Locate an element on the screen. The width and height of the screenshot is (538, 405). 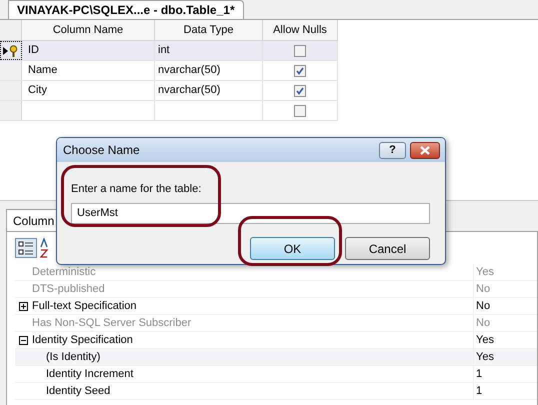
property-name: (Is Identity) is located at coordinates (73, 357).